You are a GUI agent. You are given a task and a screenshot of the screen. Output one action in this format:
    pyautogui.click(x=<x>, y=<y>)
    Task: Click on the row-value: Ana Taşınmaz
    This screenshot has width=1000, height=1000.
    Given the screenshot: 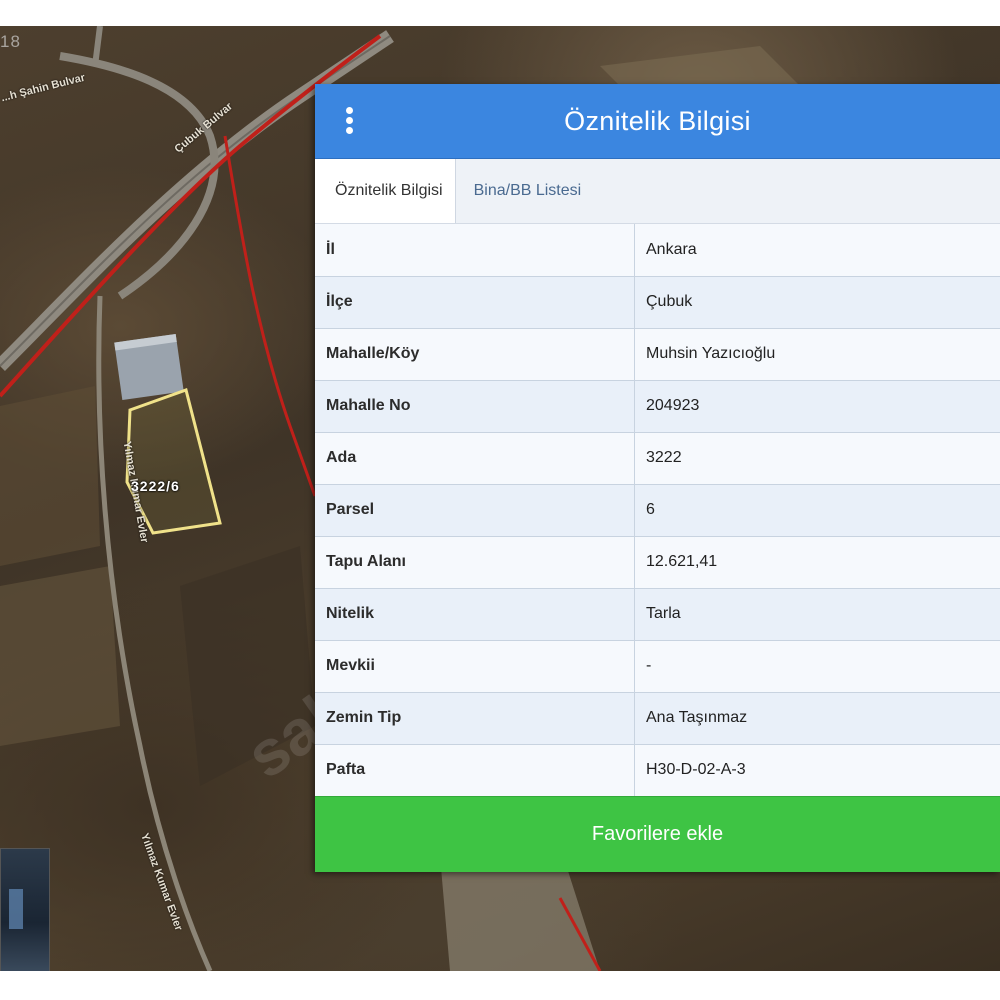 What is the action you would take?
    pyautogui.click(x=817, y=718)
    